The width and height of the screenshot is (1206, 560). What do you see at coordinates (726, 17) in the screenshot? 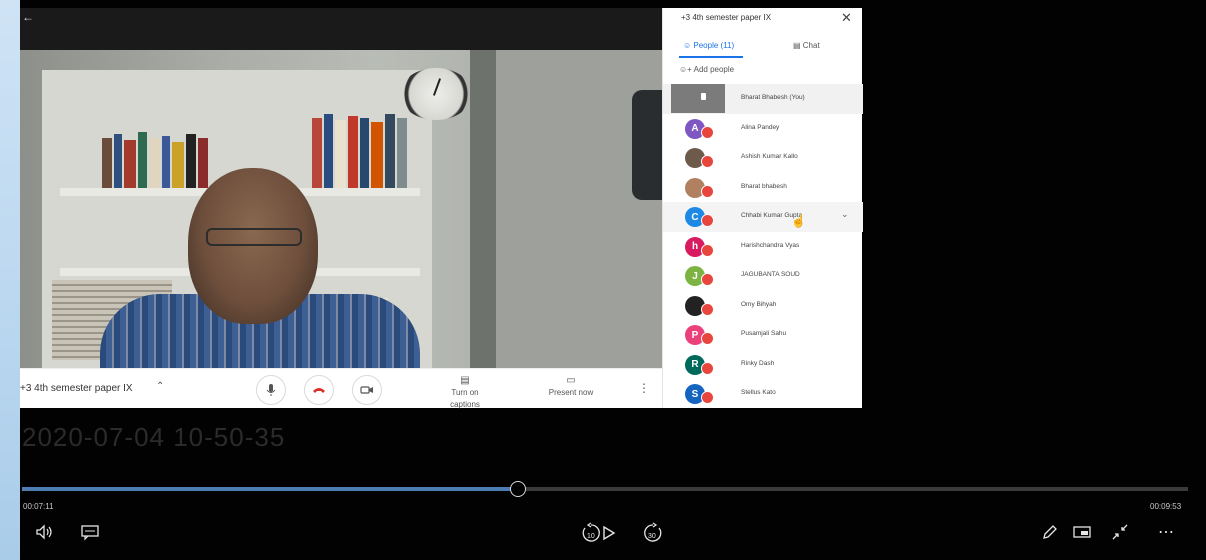
I see `panel-title: +3 4th semester paper IX` at bounding box center [726, 17].